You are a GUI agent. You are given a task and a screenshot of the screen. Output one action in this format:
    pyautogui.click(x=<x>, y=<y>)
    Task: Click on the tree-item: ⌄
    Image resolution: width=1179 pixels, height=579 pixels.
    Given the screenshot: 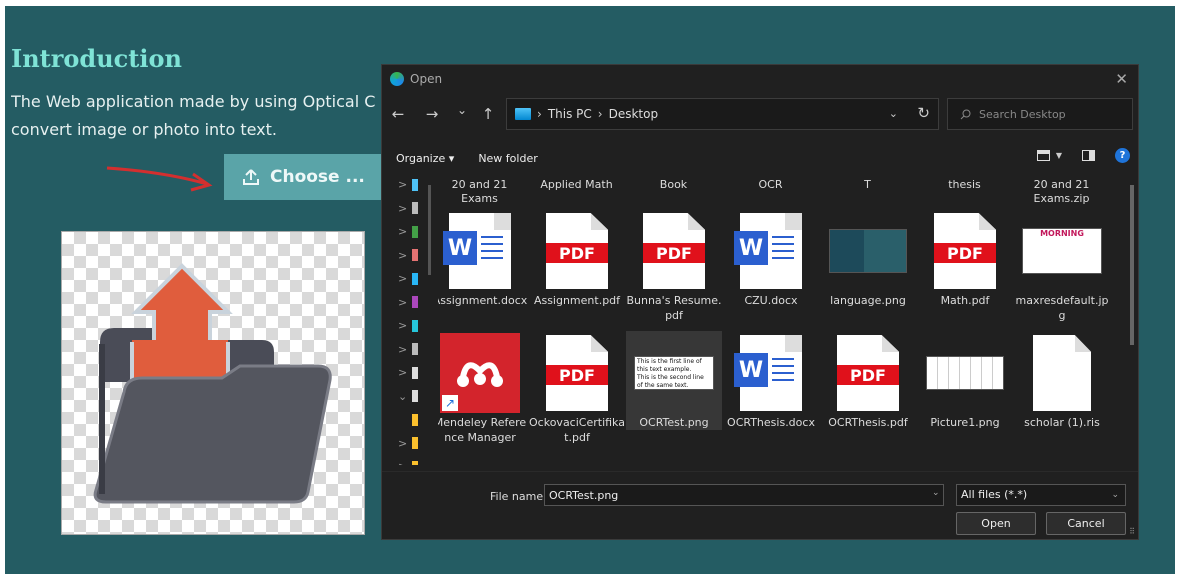 What is the action you would take?
    pyautogui.click(x=410, y=397)
    